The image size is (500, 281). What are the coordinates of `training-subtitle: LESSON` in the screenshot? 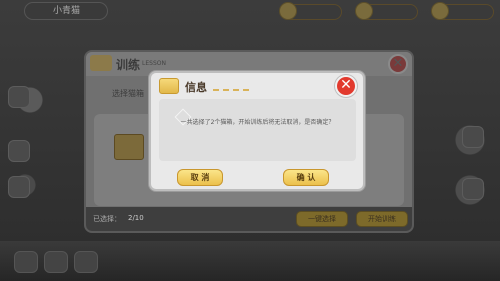 It's located at (154, 63).